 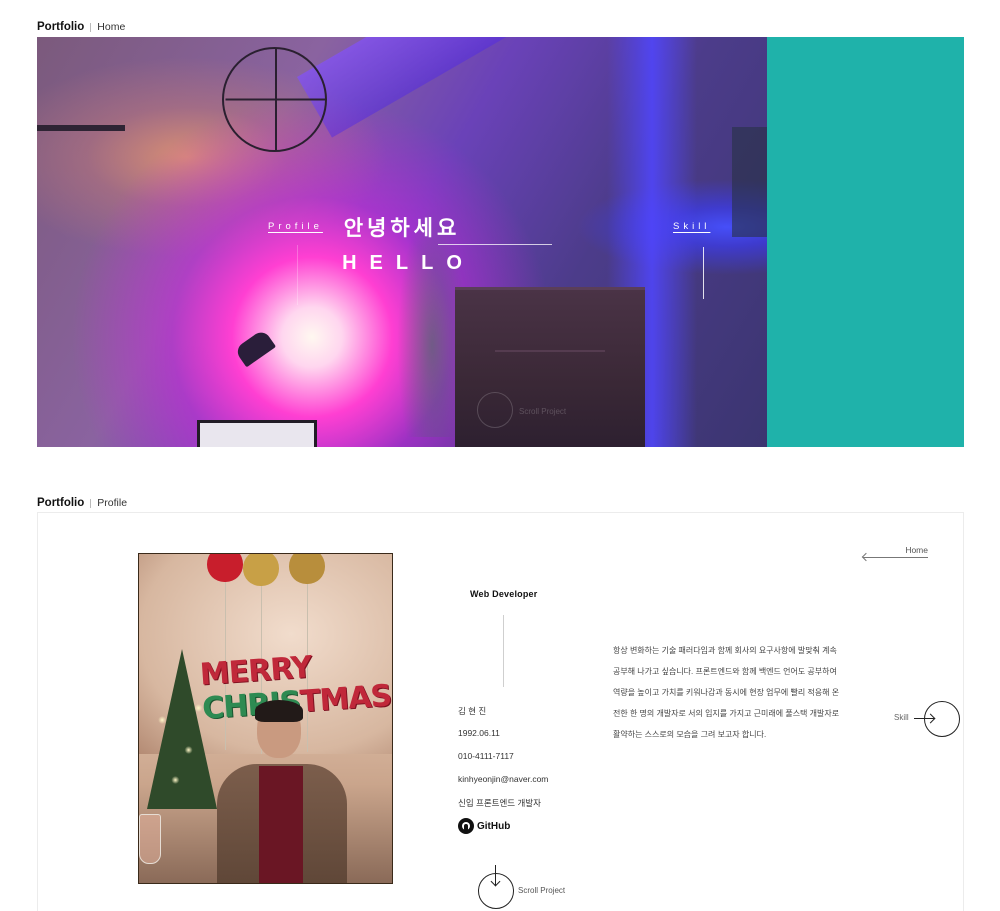 What do you see at coordinates (255, 348) in the screenshot?
I see `photo-lamp` at bounding box center [255, 348].